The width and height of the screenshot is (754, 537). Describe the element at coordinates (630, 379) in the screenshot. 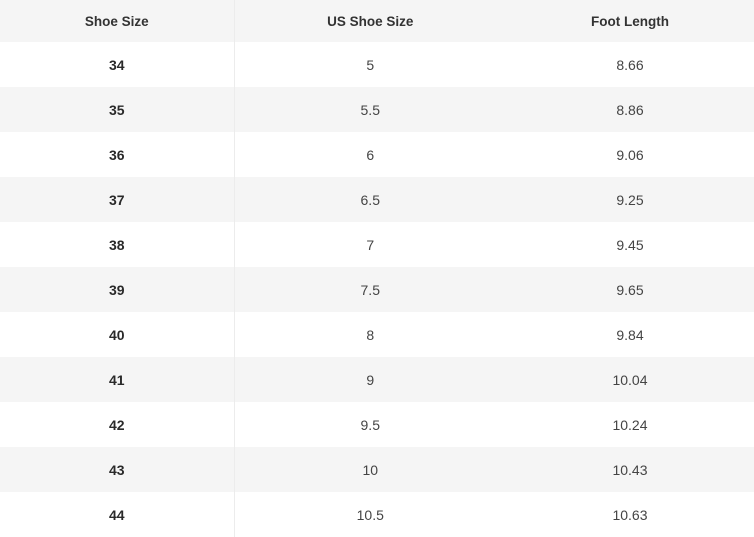

I see `cell-foot-length: 10.04` at that location.